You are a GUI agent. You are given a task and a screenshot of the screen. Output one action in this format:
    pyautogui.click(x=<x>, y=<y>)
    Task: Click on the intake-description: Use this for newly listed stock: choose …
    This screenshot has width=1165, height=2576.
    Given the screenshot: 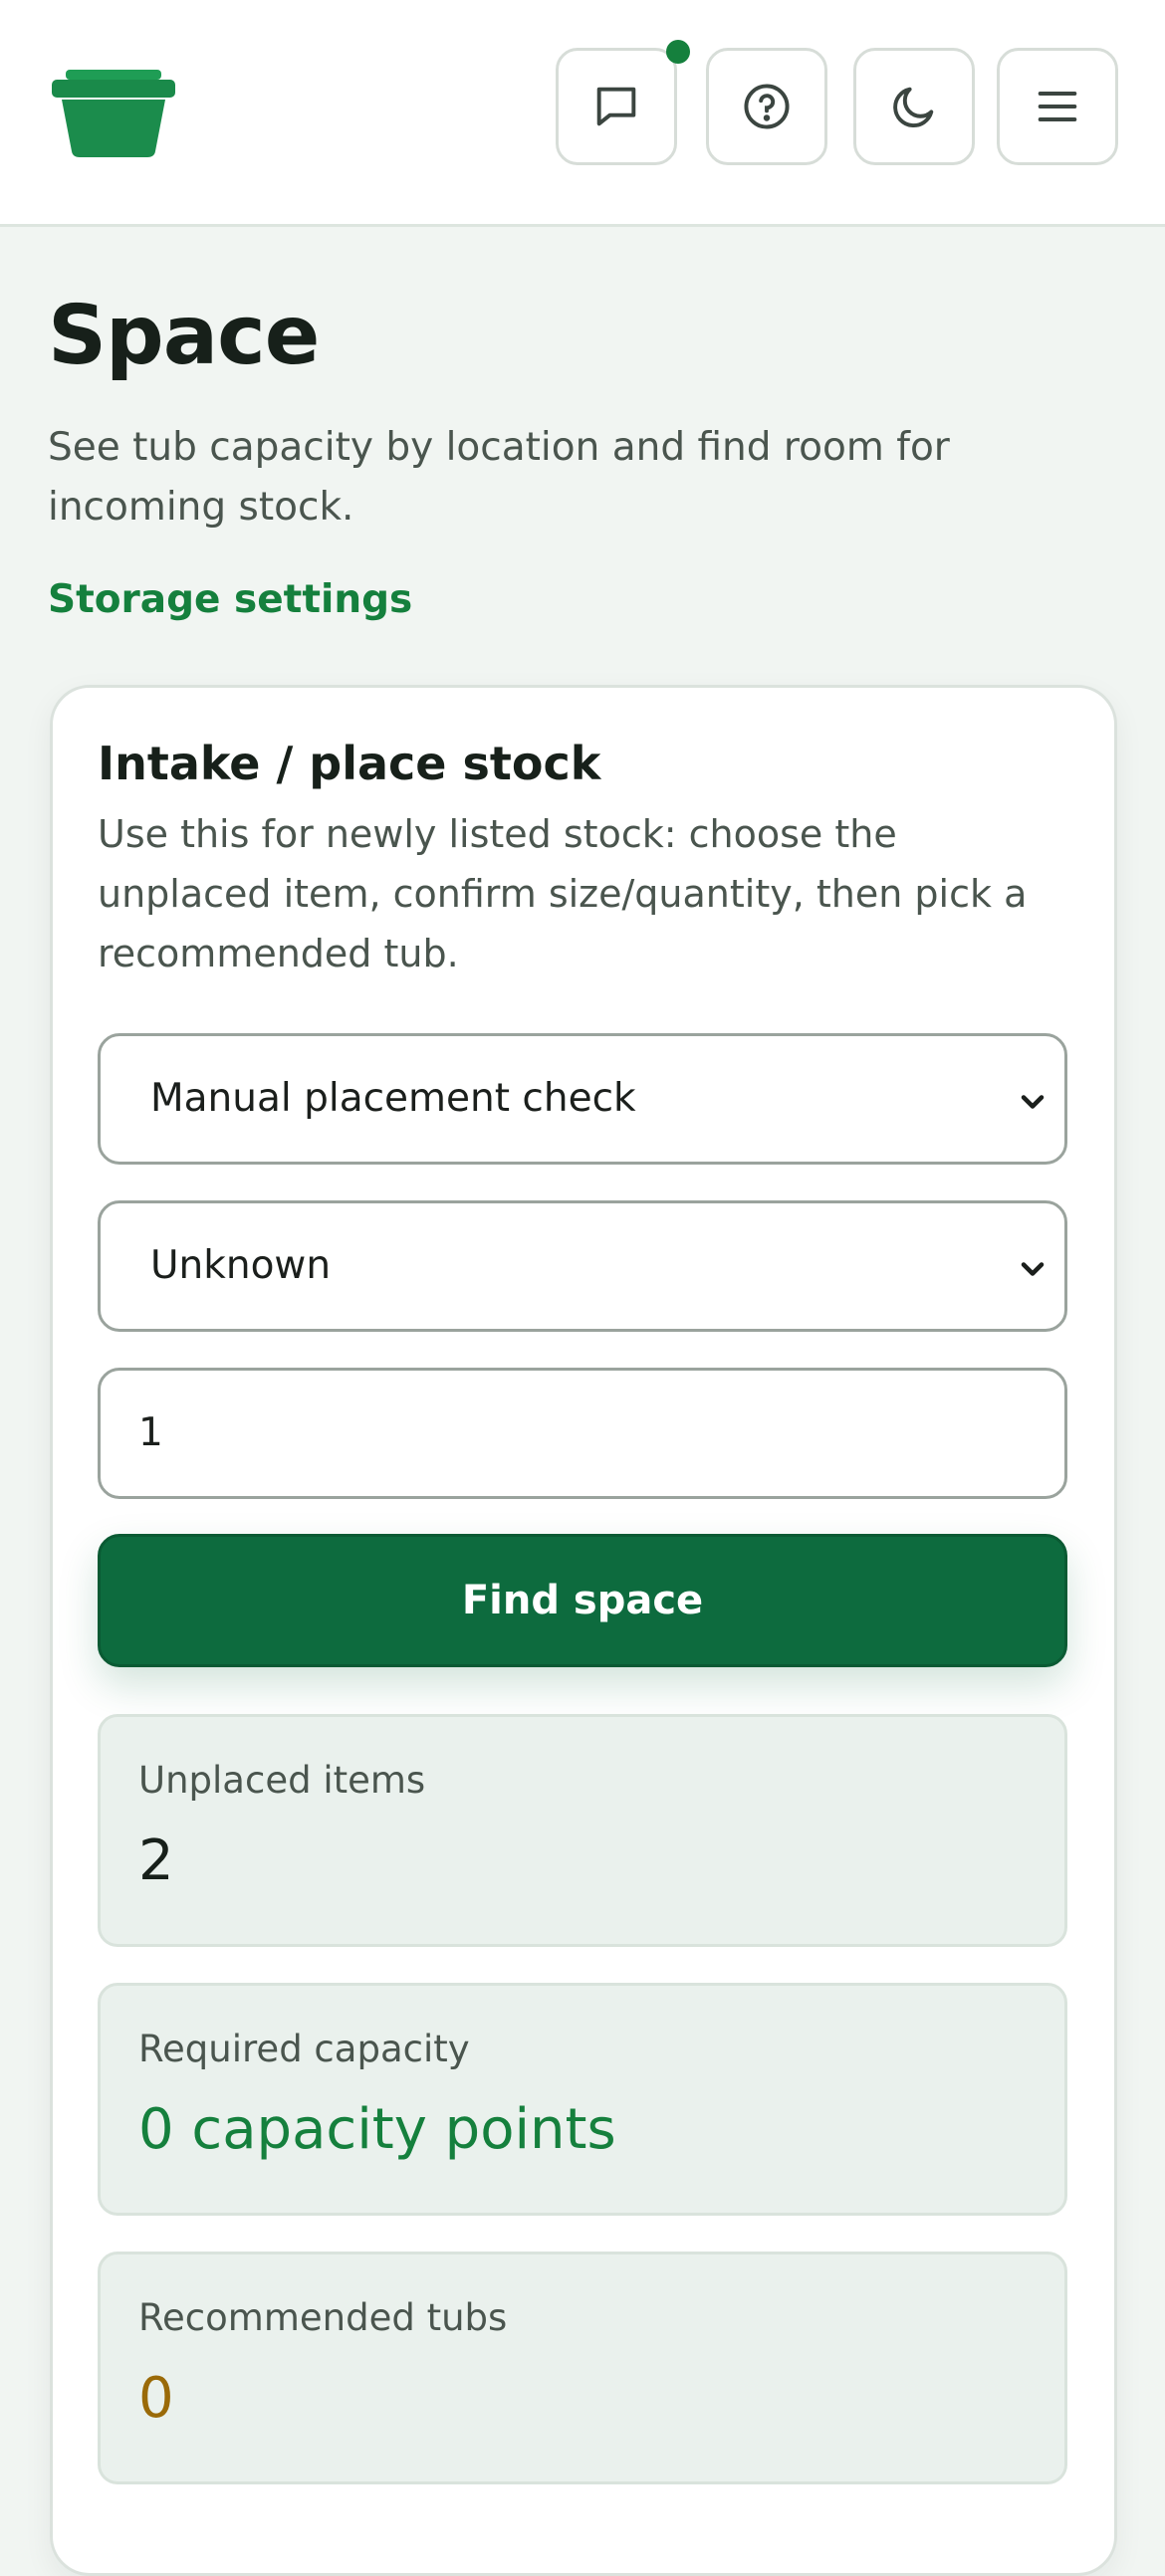 What is the action you would take?
    pyautogui.click(x=563, y=893)
    